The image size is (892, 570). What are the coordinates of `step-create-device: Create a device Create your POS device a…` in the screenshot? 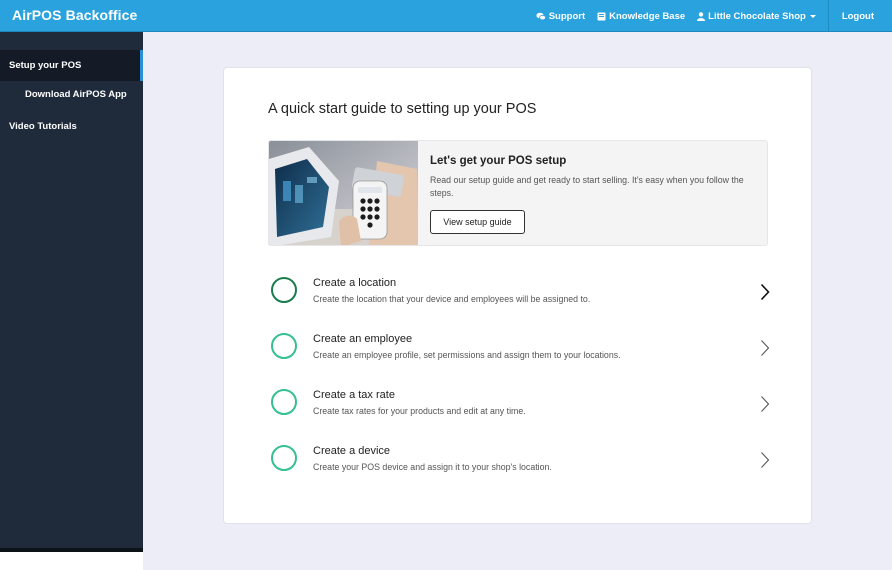 It's located at (524, 458).